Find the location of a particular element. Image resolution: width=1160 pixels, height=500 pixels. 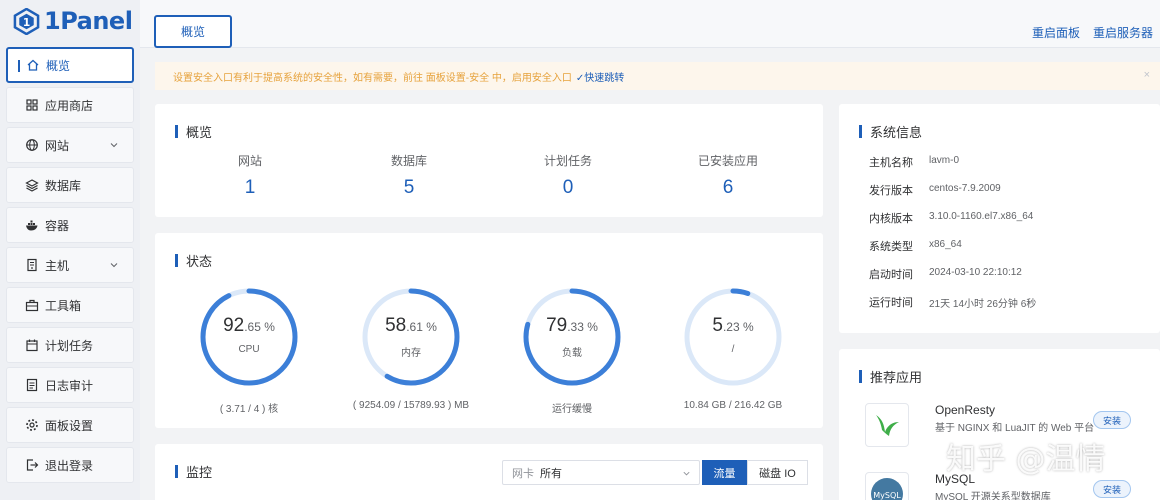

gauge-value: 92.65 % is located at coordinates (249, 325).